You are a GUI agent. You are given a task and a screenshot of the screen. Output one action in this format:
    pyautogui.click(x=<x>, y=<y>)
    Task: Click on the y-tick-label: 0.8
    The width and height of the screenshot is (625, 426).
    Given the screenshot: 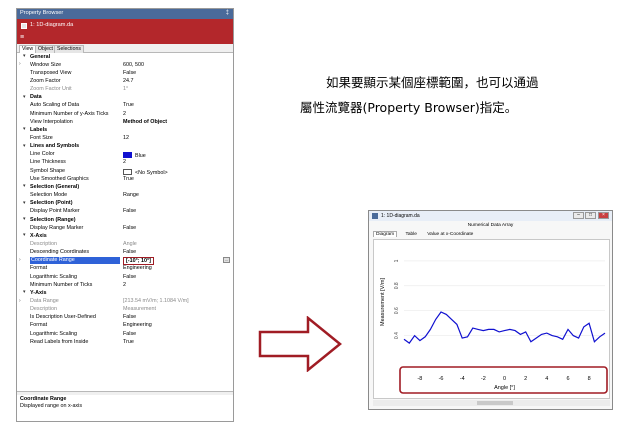 What is the action you would take?
    pyautogui.click(x=397, y=285)
    